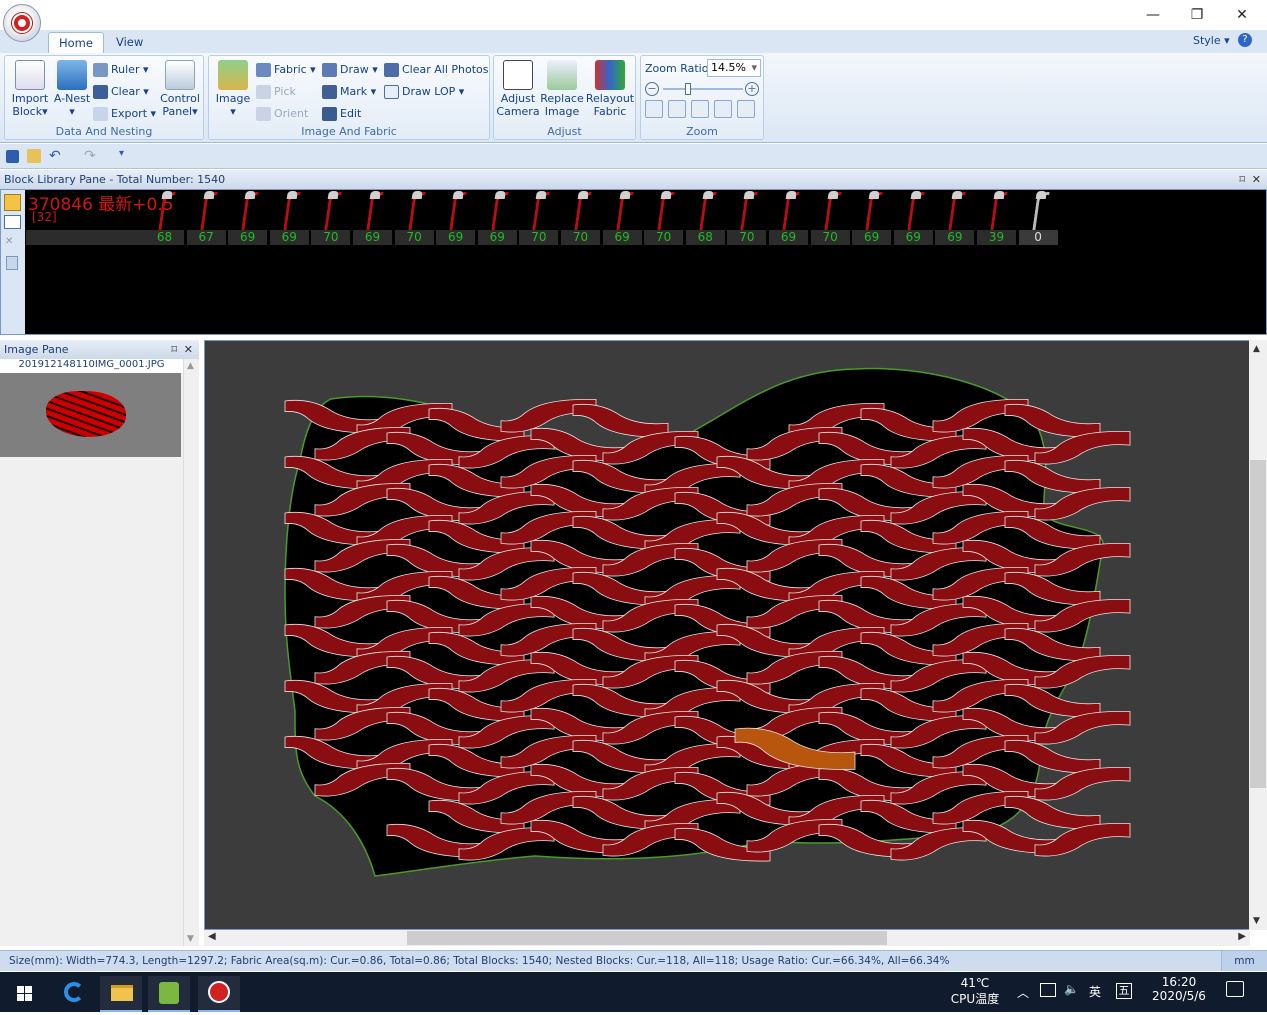 The image size is (1267, 1015). I want to click on relayout-fabric-button: Relayout Fabric, so click(610, 89).